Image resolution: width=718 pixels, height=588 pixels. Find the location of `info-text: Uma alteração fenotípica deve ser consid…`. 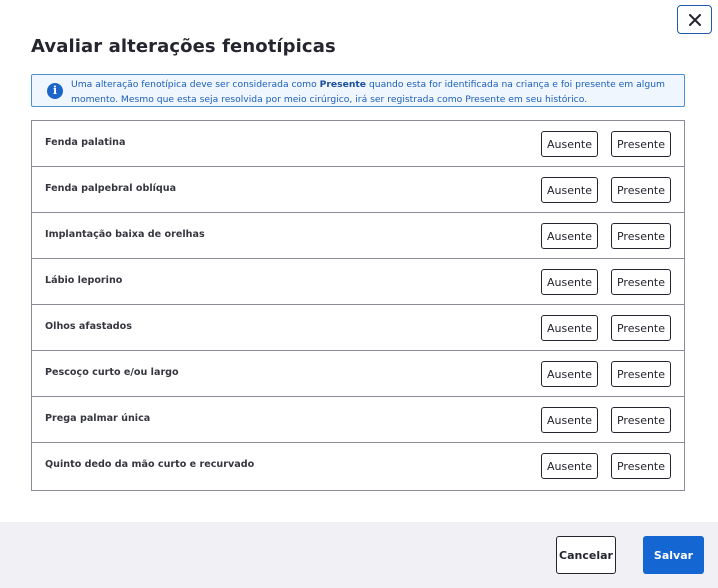

info-text: Uma alteração fenotípica deve ser consid… is located at coordinates (368, 92).